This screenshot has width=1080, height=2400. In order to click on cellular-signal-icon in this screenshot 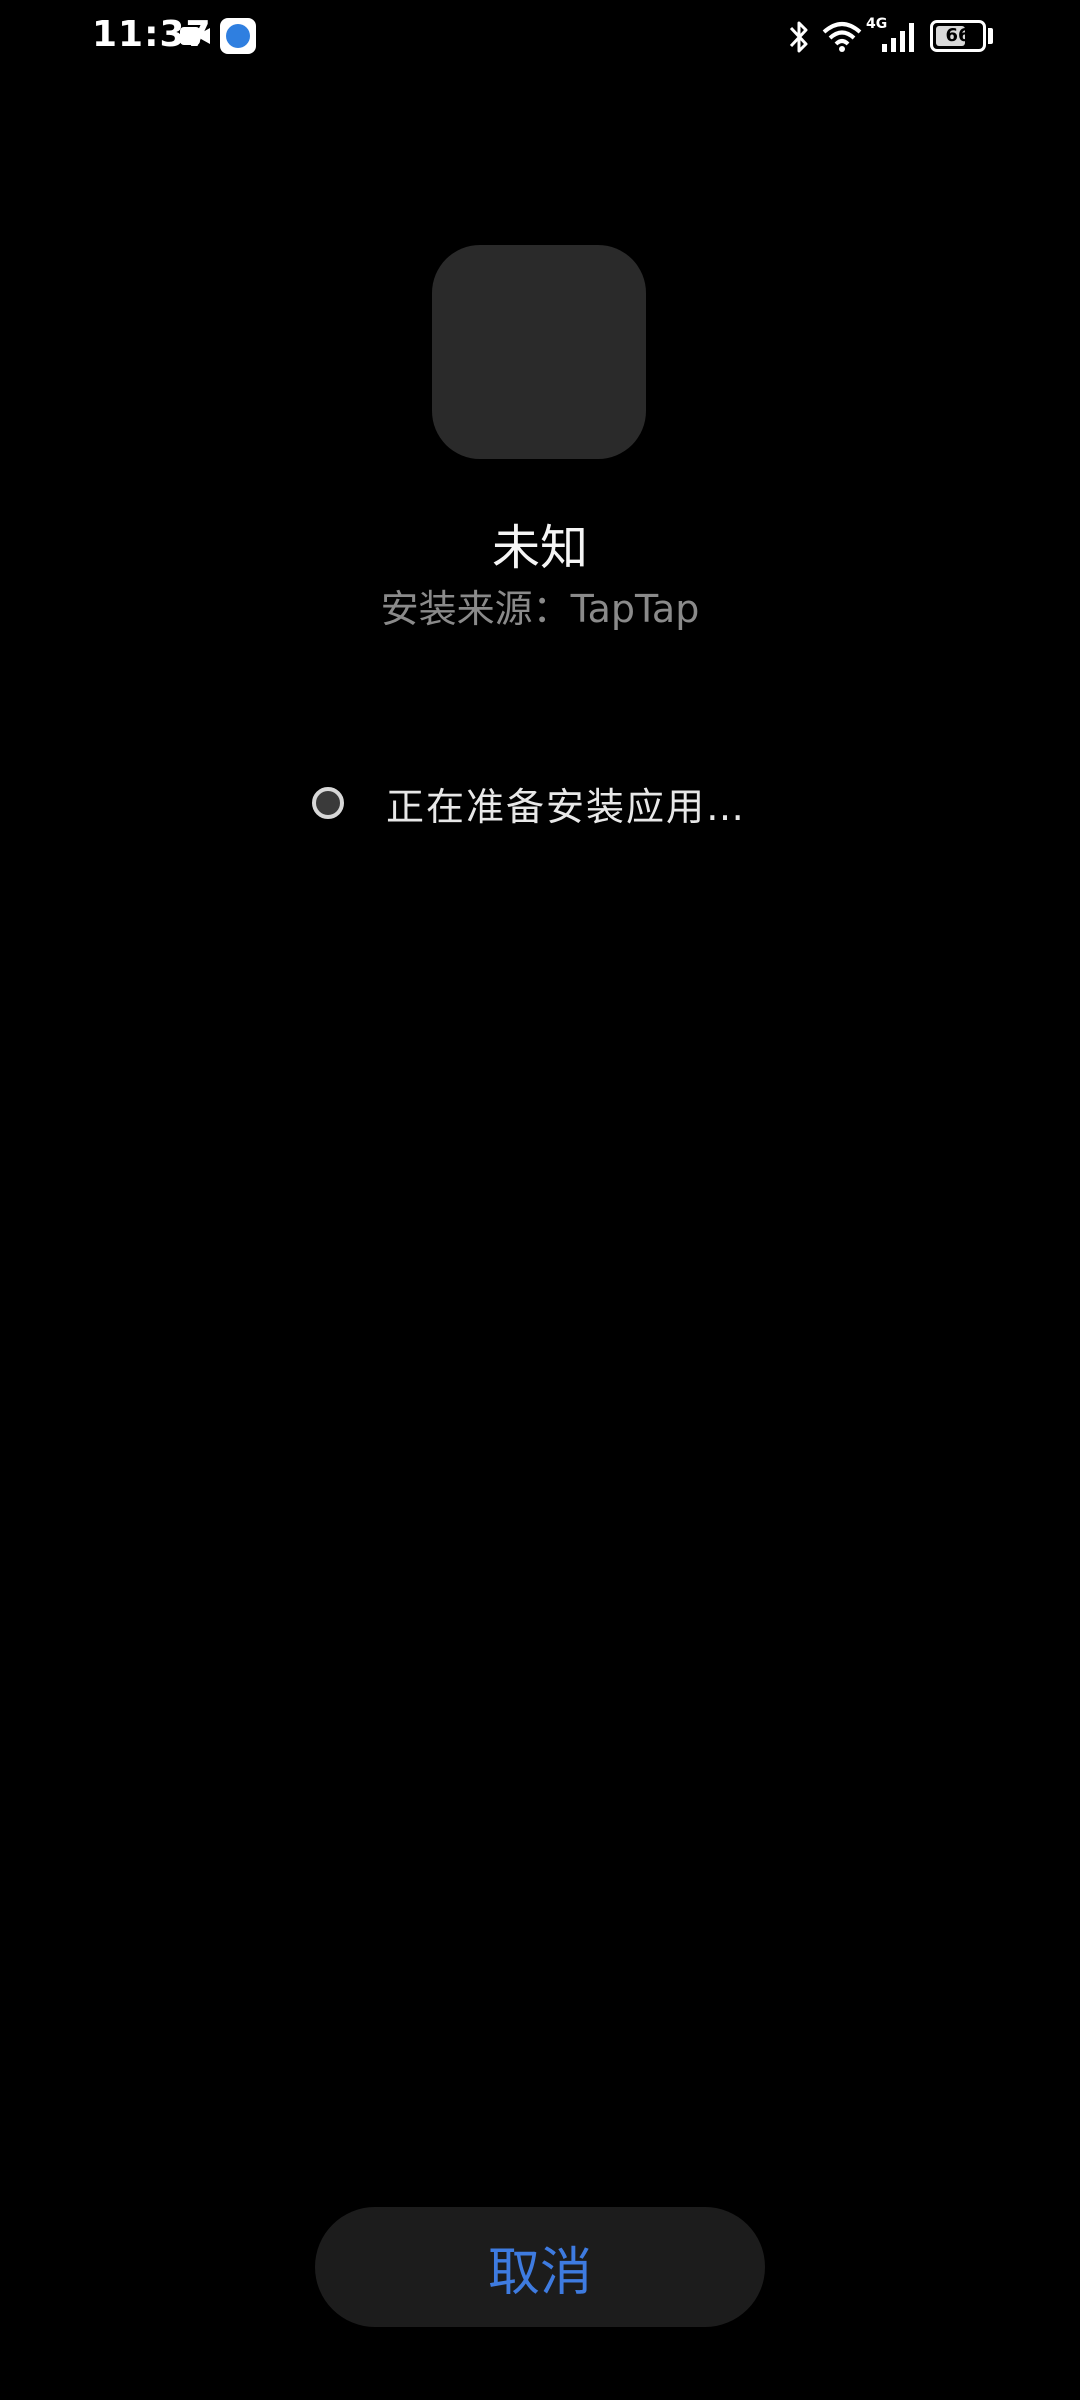, I will do `click(898, 37)`.